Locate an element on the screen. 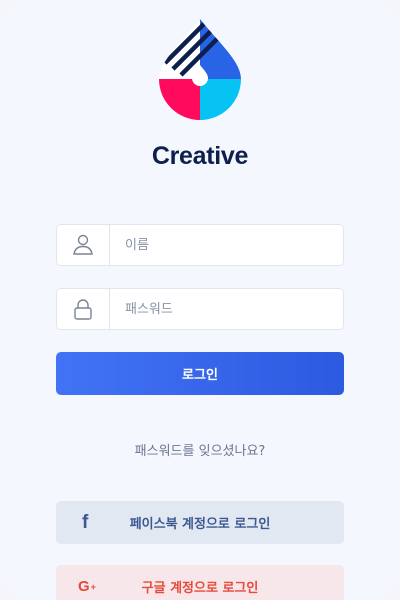 Image resolution: width=400 pixels, height=600 pixels. forgot-password-link: 패스워드를 잊으셨나요? is located at coordinates (200, 449).